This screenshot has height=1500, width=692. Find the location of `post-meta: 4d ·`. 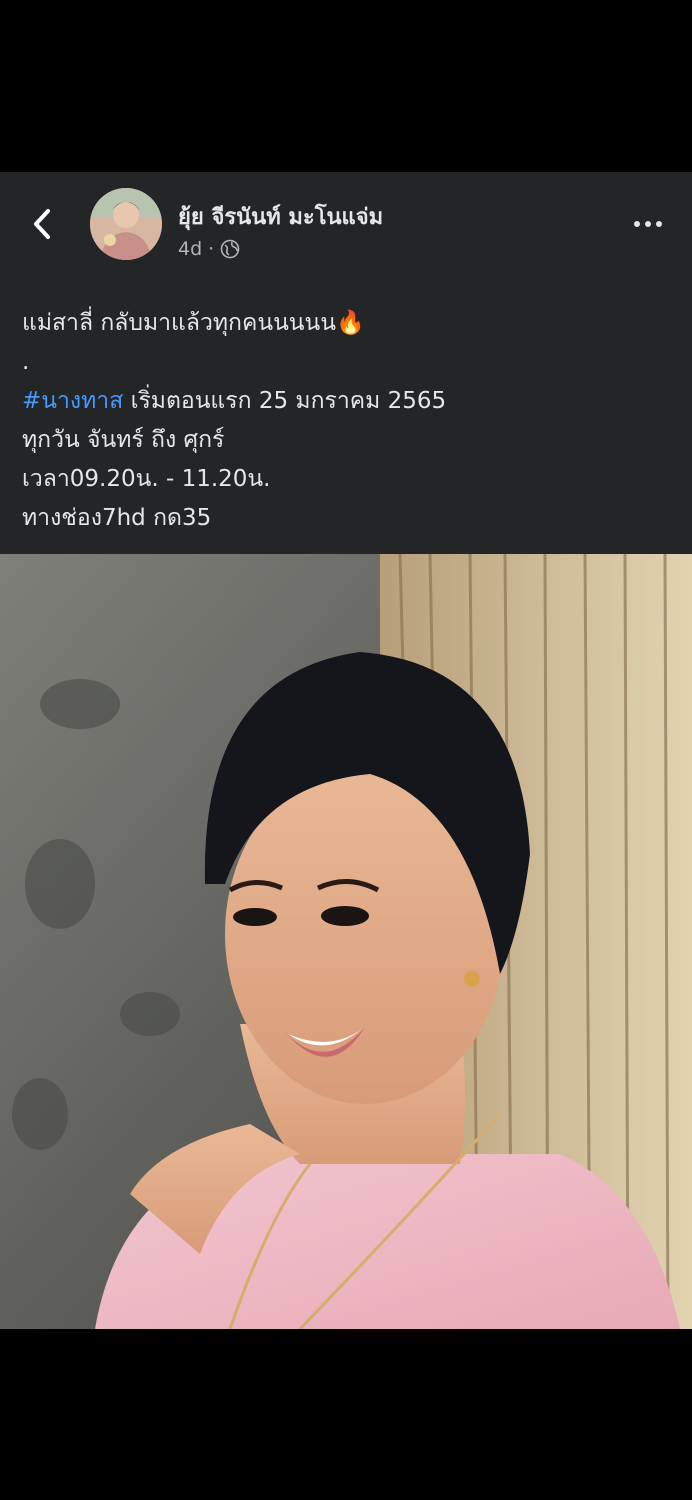

post-meta: 4d · is located at coordinates (209, 249).